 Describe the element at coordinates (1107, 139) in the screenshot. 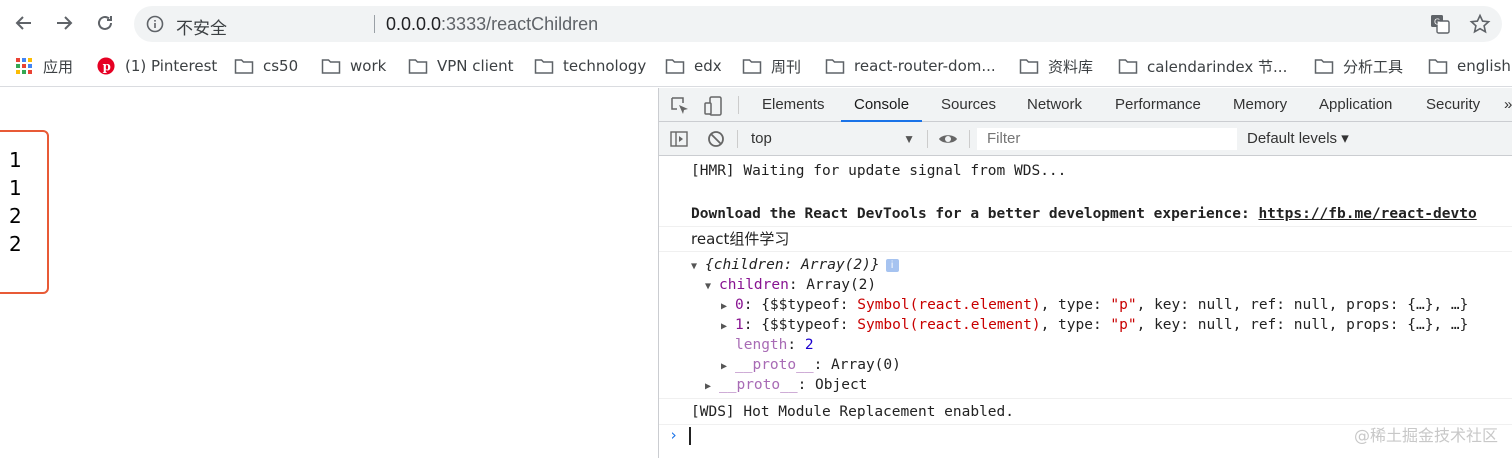

I see `filter-input` at that location.